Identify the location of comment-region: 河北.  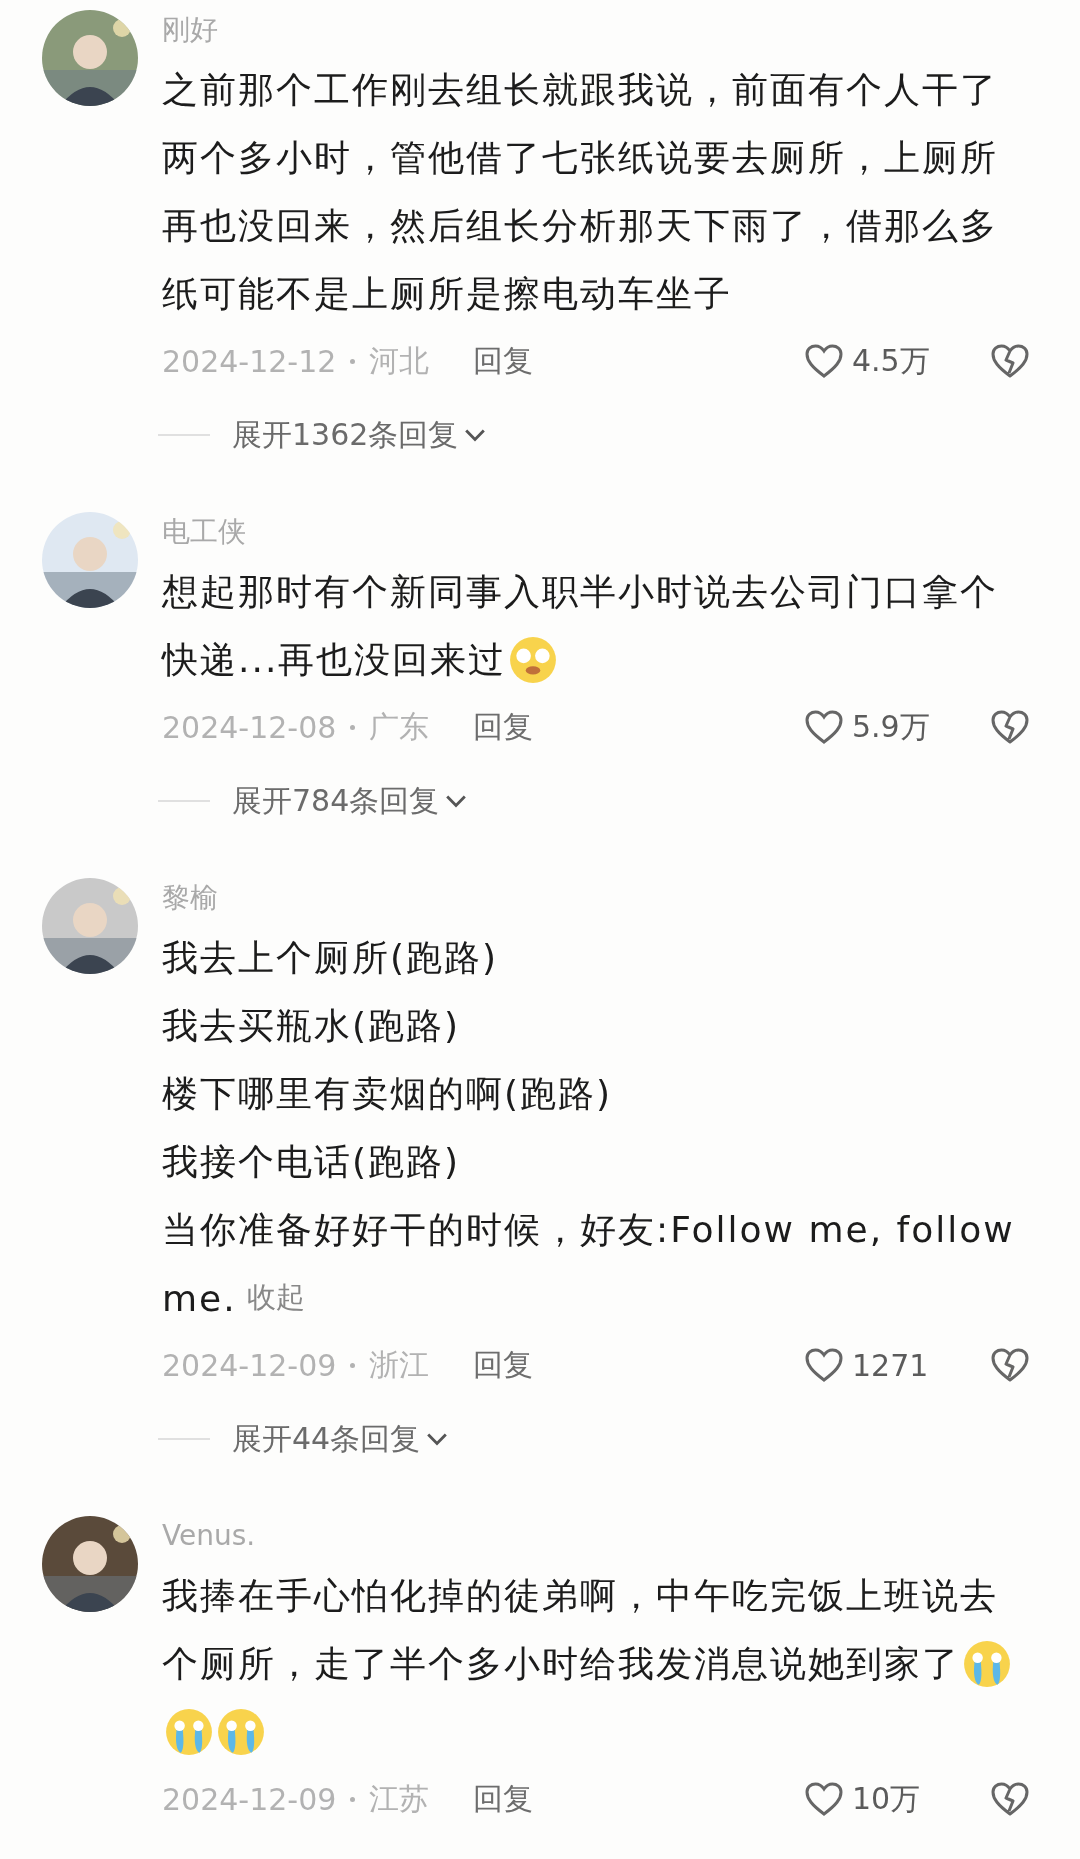
(399, 360).